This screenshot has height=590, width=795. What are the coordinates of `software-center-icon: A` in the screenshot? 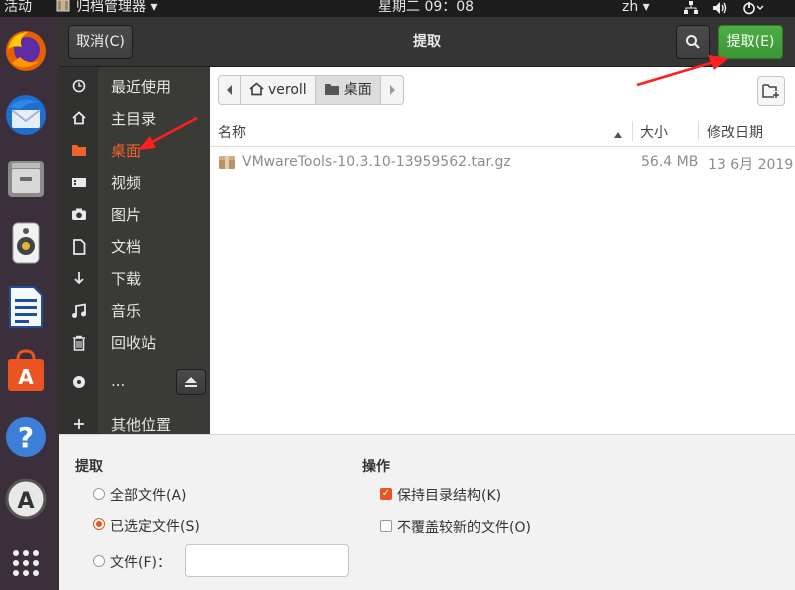 It's located at (26, 371).